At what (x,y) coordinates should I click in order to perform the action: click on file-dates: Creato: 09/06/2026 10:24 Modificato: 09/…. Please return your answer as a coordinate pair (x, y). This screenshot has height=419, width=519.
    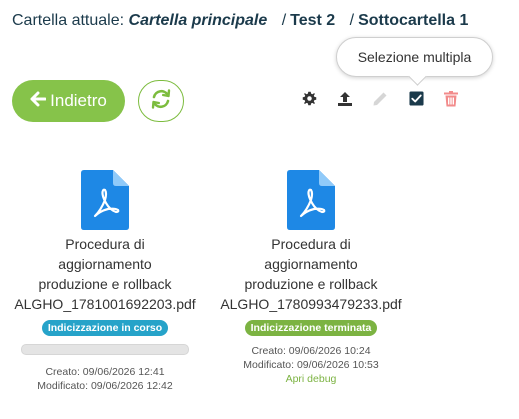
    Looking at the image, I should click on (311, 365).